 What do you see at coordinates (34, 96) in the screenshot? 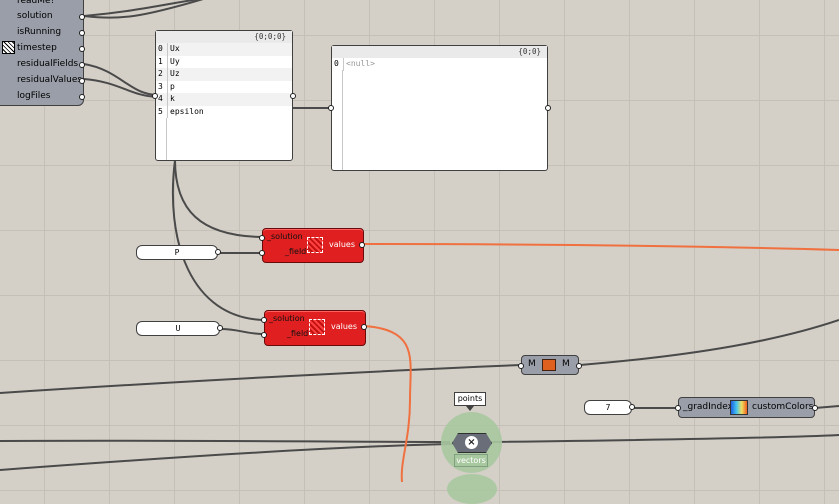
I see `output-logfiles: logFiles` at bounding box center [34, 96].